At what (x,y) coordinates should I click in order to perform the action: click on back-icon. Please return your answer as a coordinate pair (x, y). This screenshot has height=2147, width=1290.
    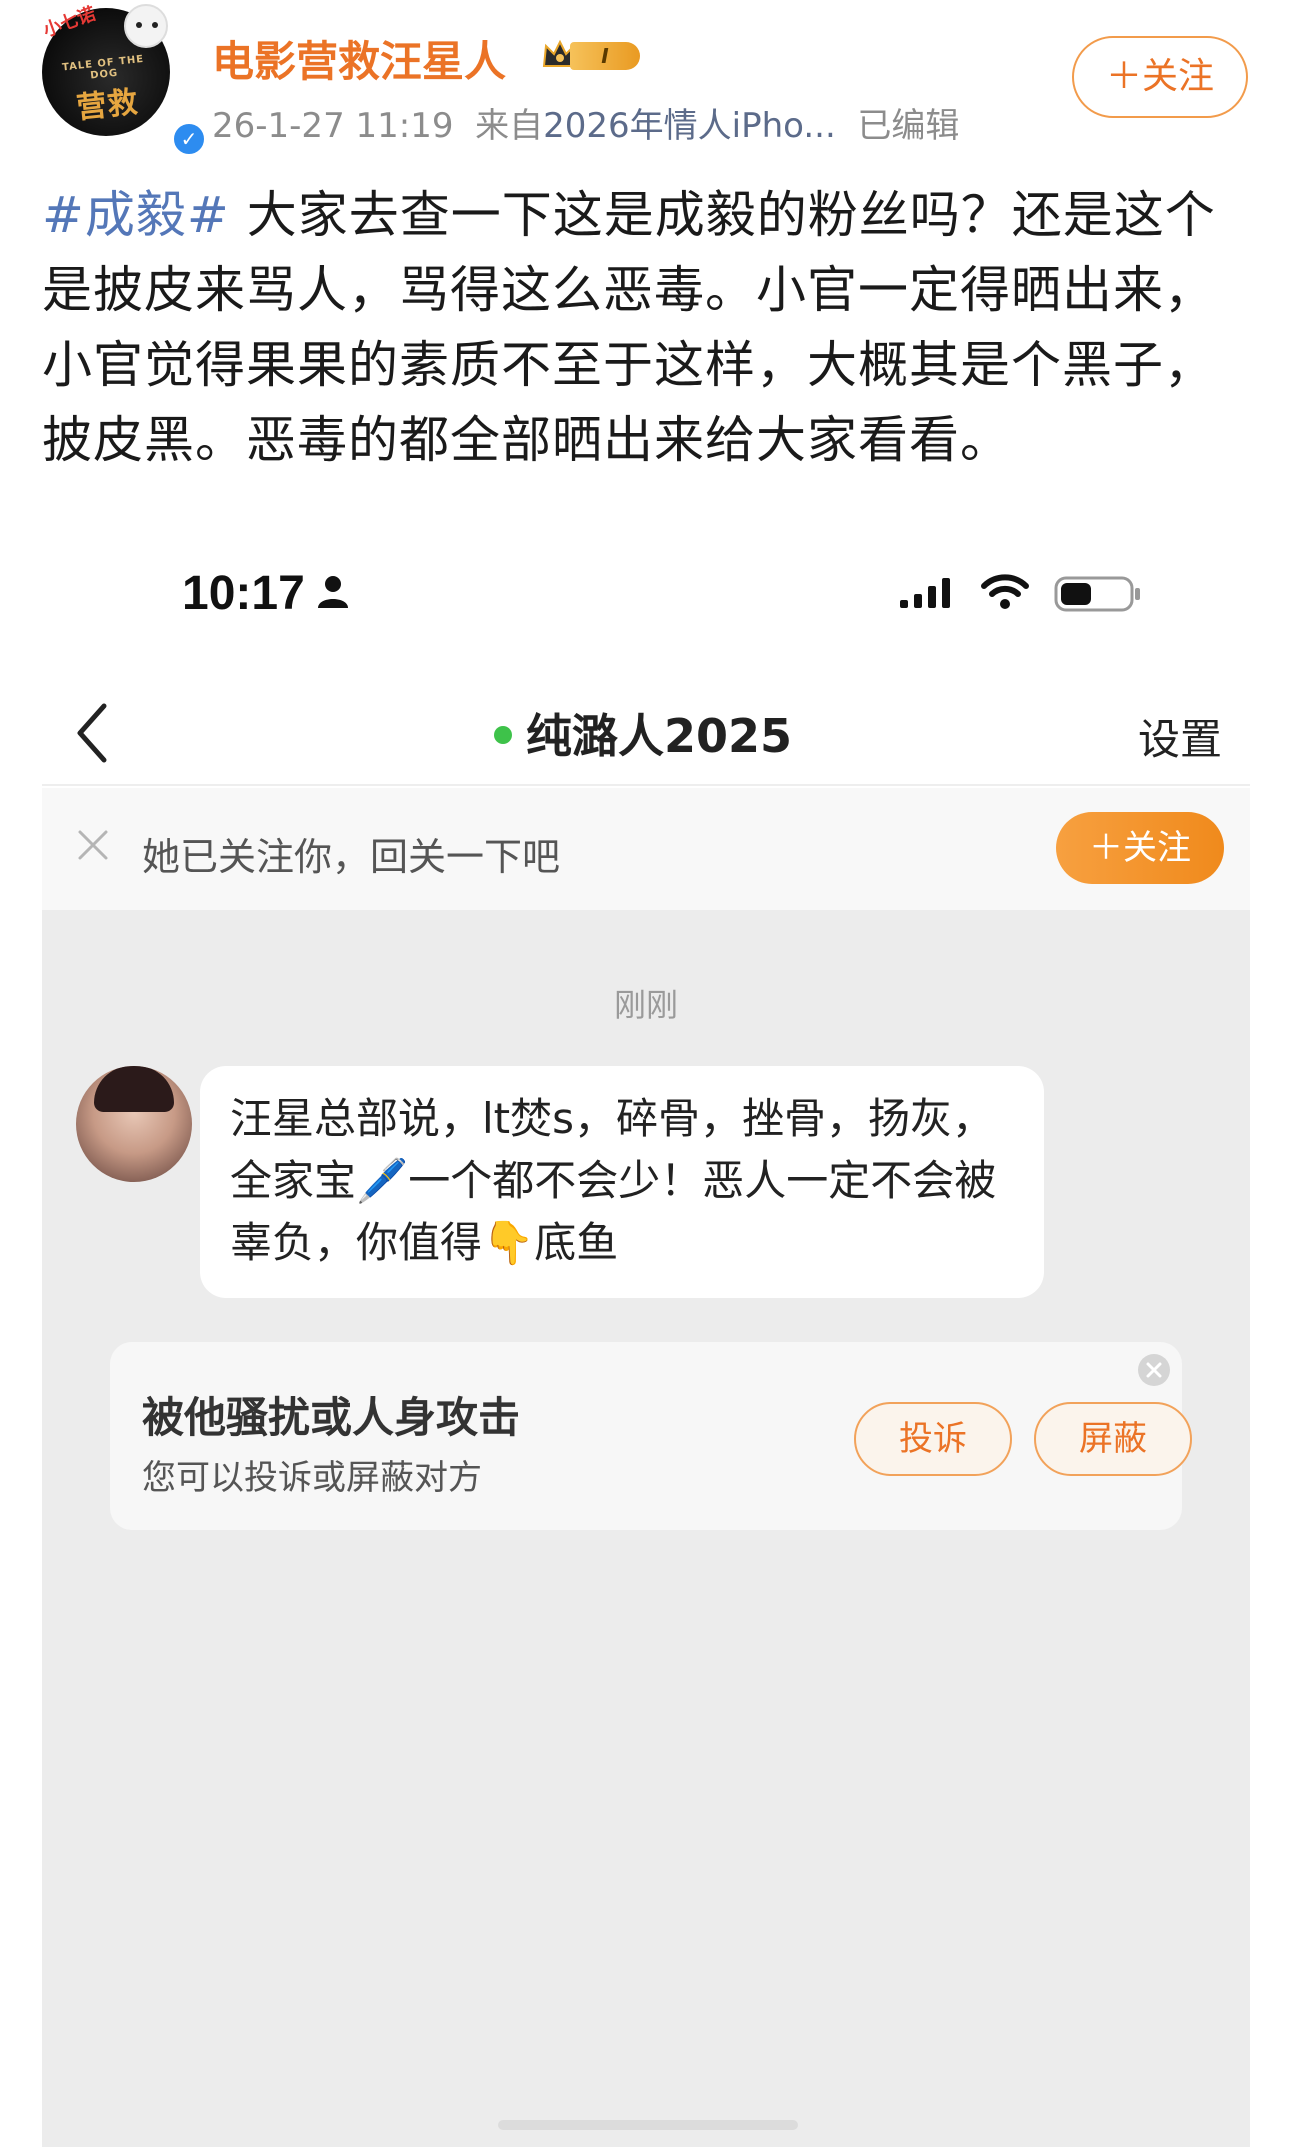
    Looking at the image, I should click on (92, 733).